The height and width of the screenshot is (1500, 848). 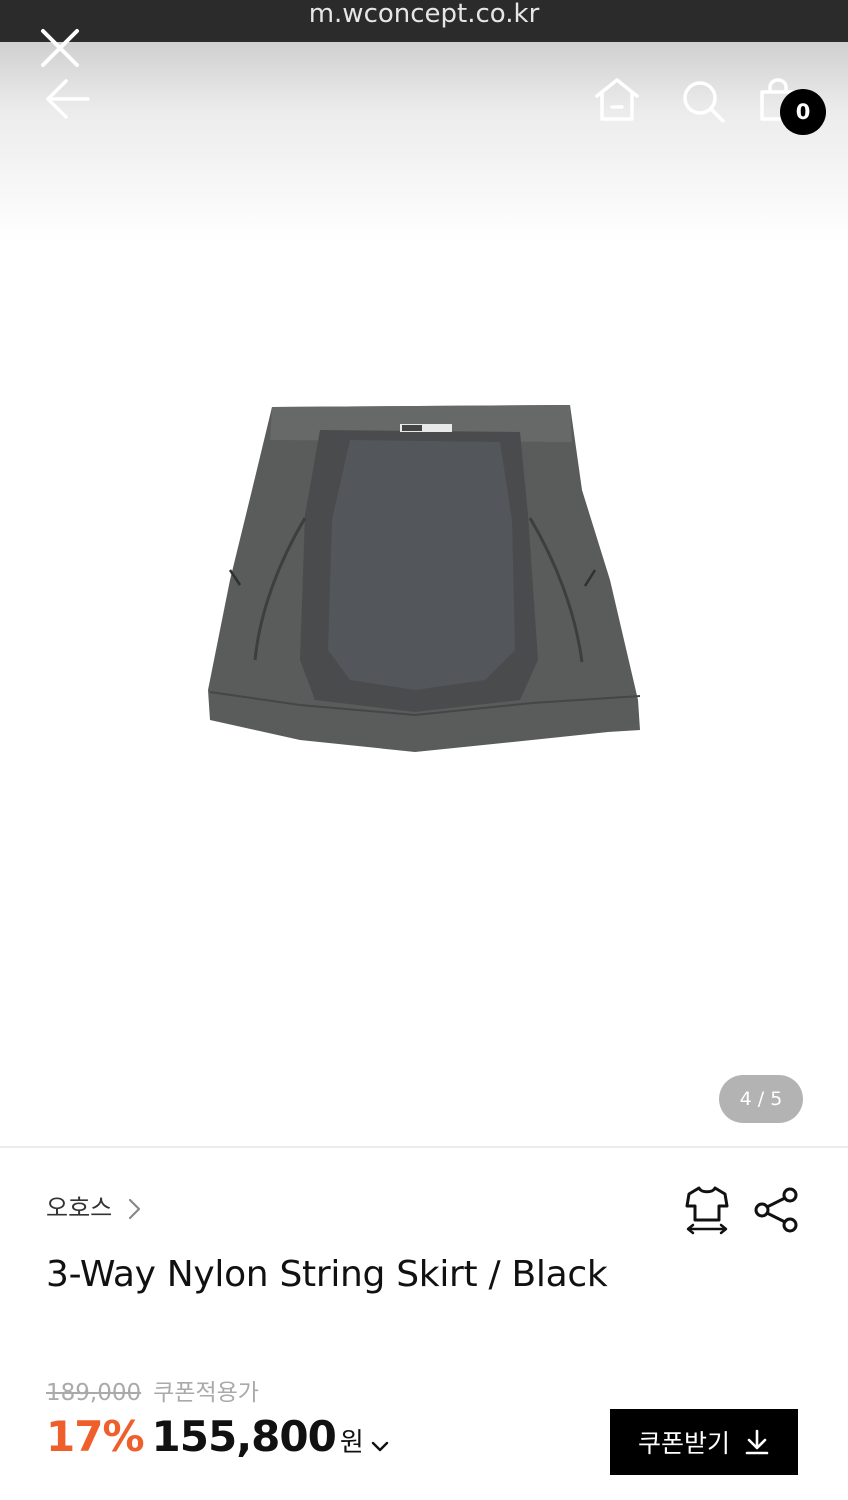 What do you see at coordinates (206, 1393) in the screenshot?
I see `coupon-price-note: 쿠폰적용가` at bounding box center [206, 1393].